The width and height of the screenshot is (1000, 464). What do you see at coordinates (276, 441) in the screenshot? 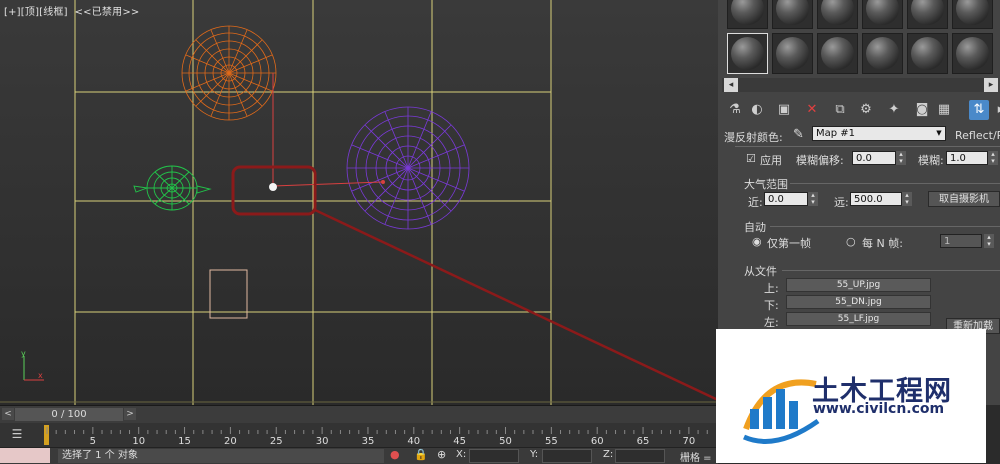
I see `ruler-tick-label: 25` at bounding box center [276, 441].